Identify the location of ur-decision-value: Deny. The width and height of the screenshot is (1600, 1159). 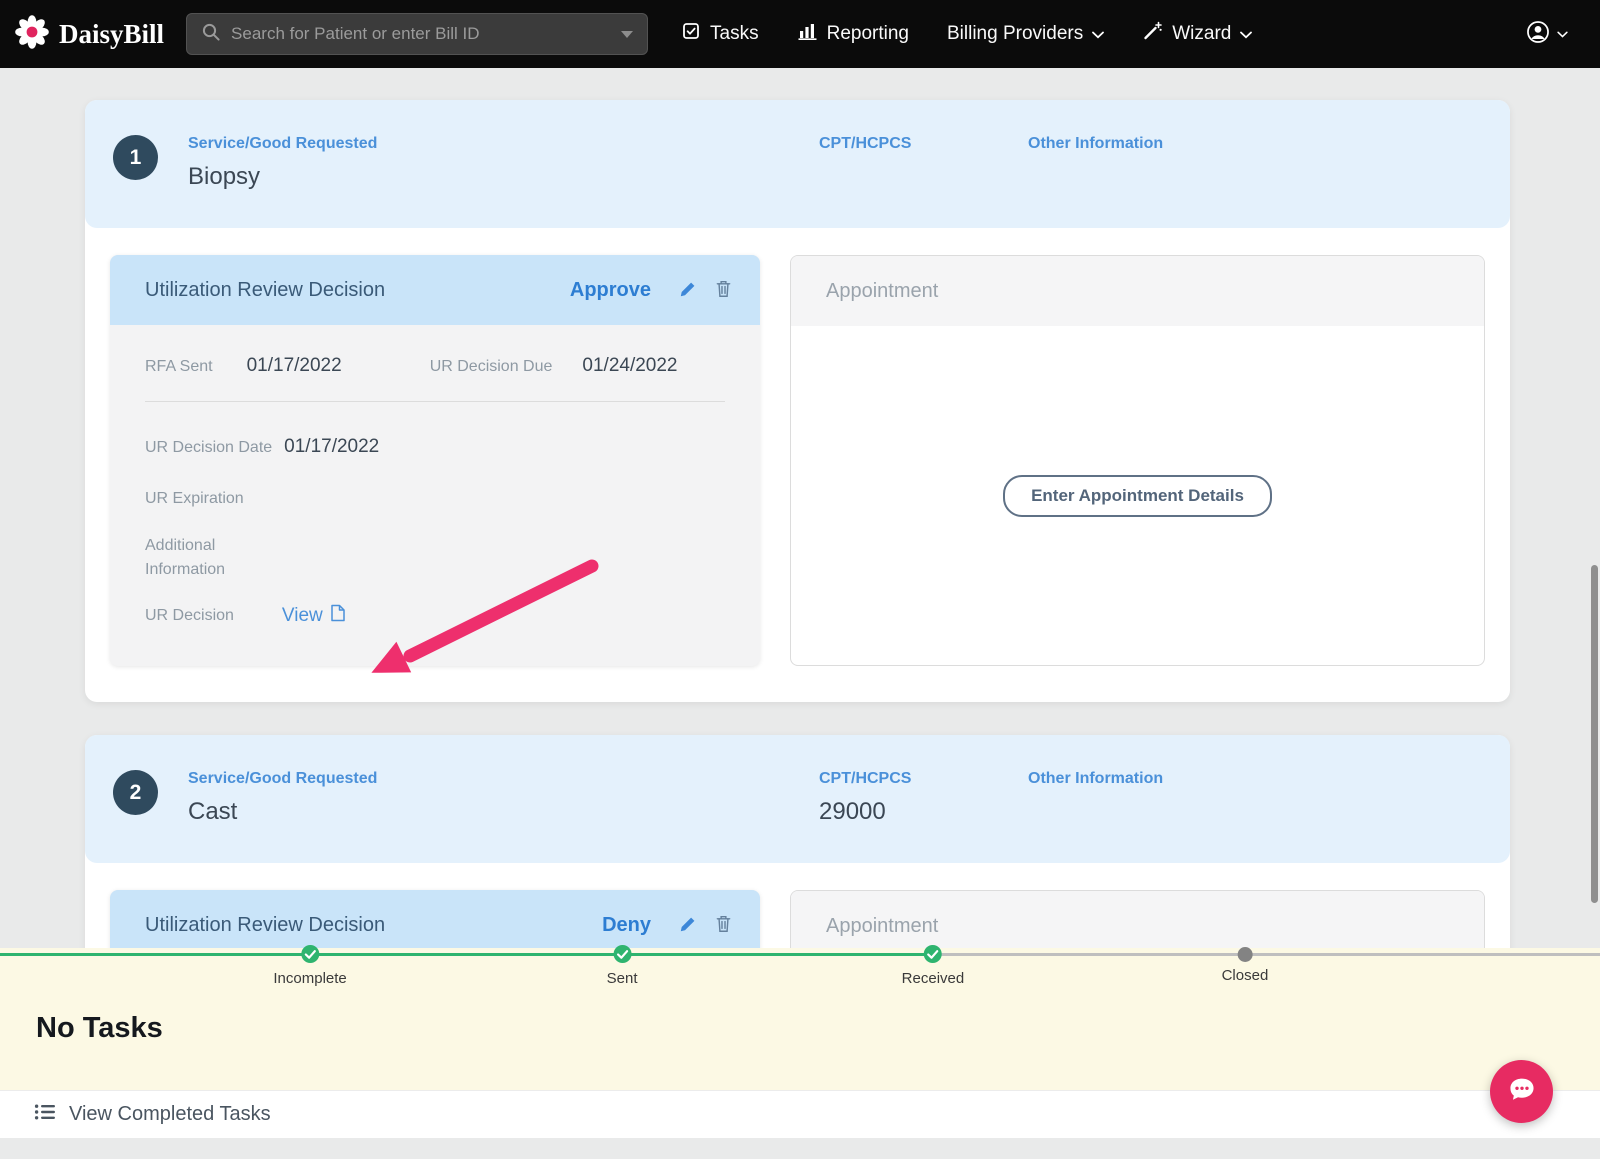
(626, 924).